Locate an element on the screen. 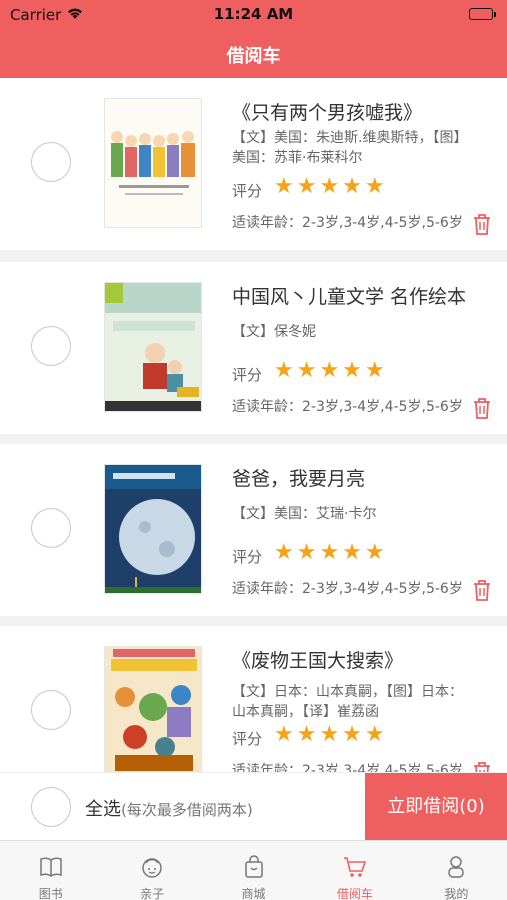  tab-label: 我的 is located at coordinates (456, 893).